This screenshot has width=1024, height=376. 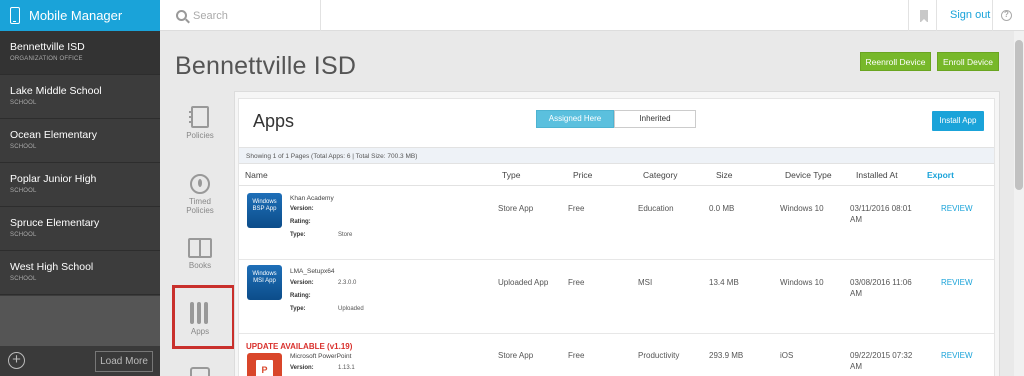 I want to click on column-header-size: Size, so click(x=724, y=175).